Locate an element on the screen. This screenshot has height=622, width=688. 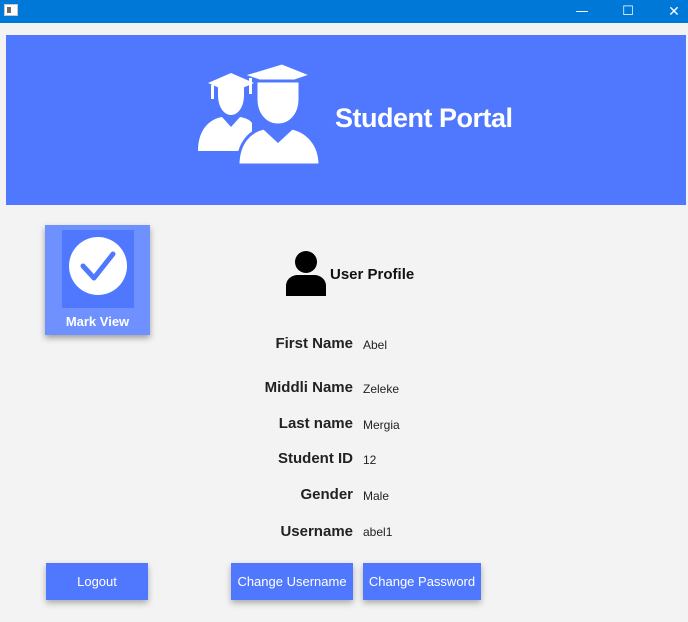
student-id-value: 12 is located at coordinates (370, 460).